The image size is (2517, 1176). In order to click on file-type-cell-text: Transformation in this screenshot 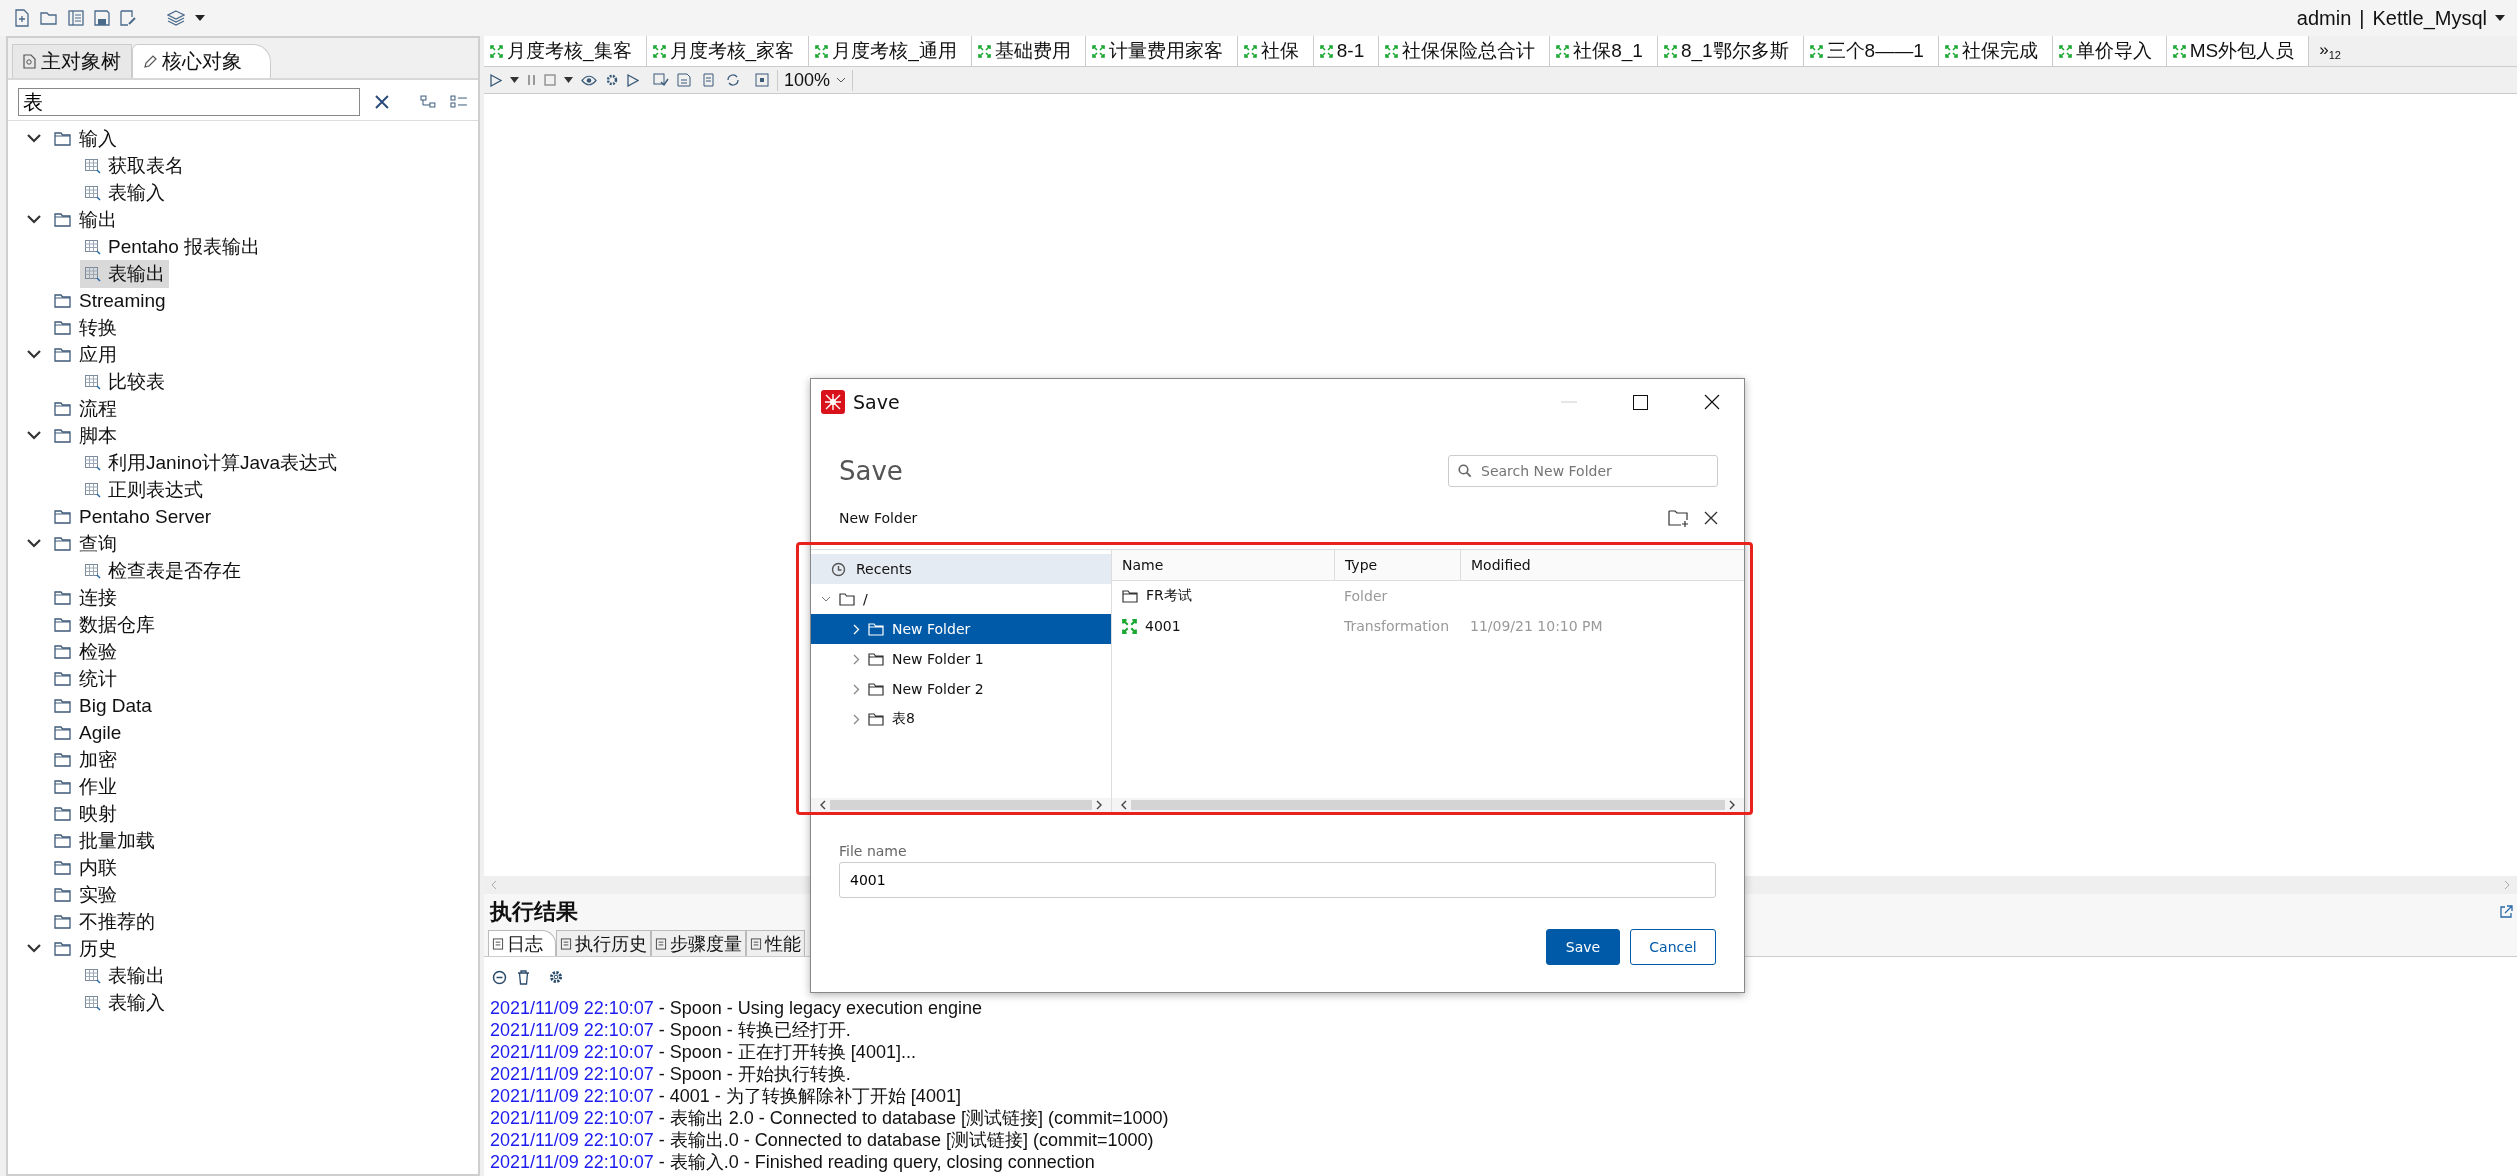, I will do `click(1397, 626)`.